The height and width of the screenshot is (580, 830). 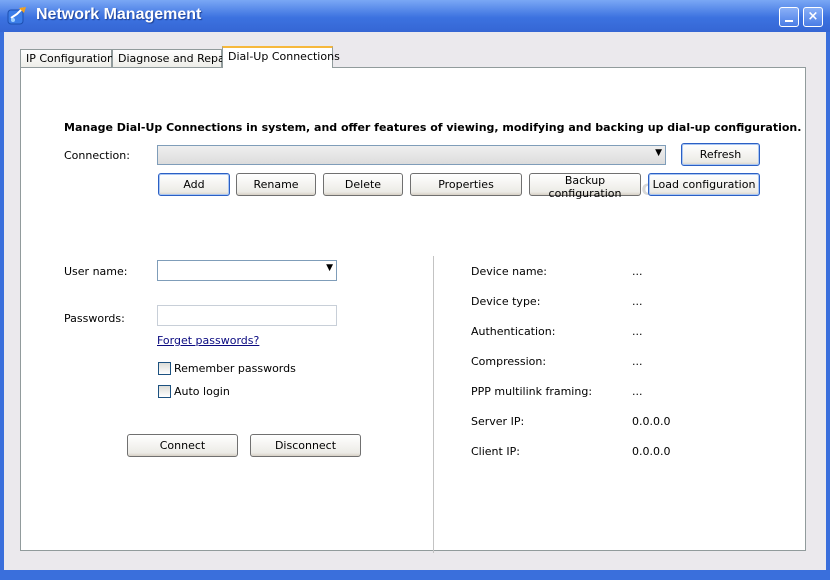 What do you see at coordinates (247, 315) in the screenshot?
I see `password-input` at bounding box center [247, 315].